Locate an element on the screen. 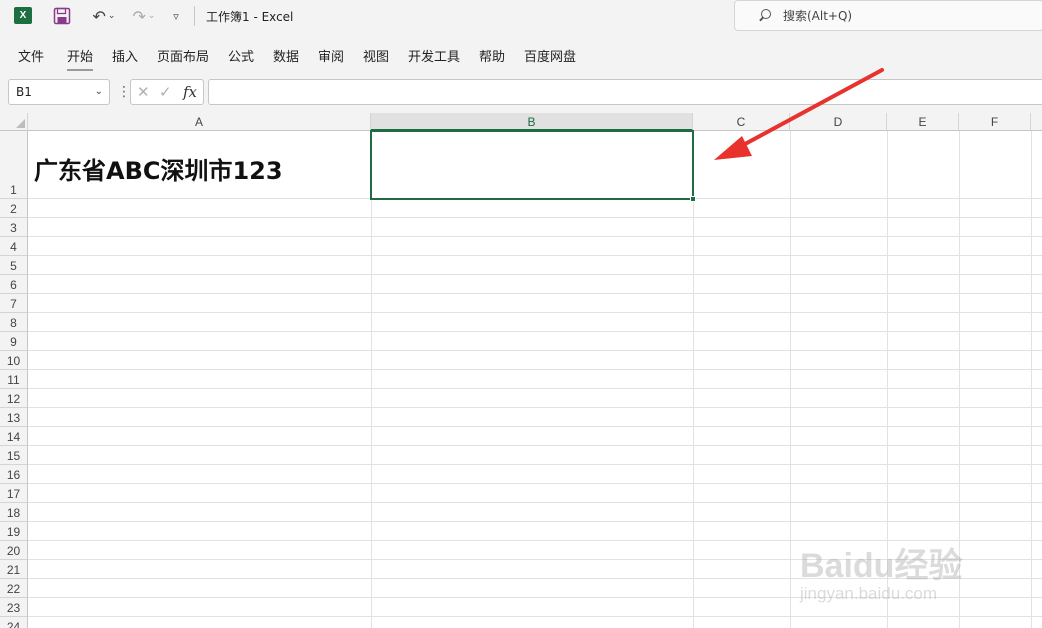 This screenshot has height=628, width=1042. cell-a1: 广东省ABC深圳市123 is located at coordinates (158, 168).